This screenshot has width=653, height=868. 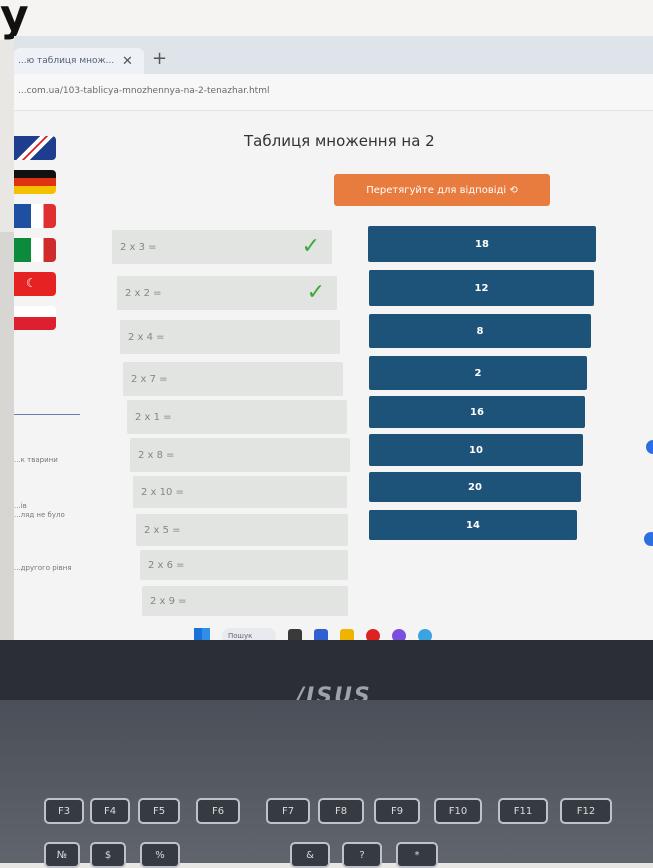 What do you see at coordinates (110, 811) in the screenshot?
I see `key-f4: F4` at bounding box center [110, 811].